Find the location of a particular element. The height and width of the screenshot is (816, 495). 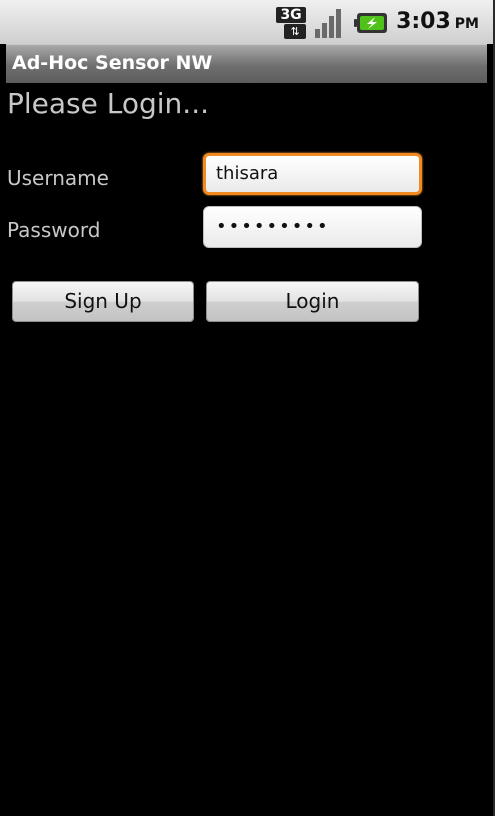

network-3g-icon: 3G ⇅ is located at coordinates (291, 23).